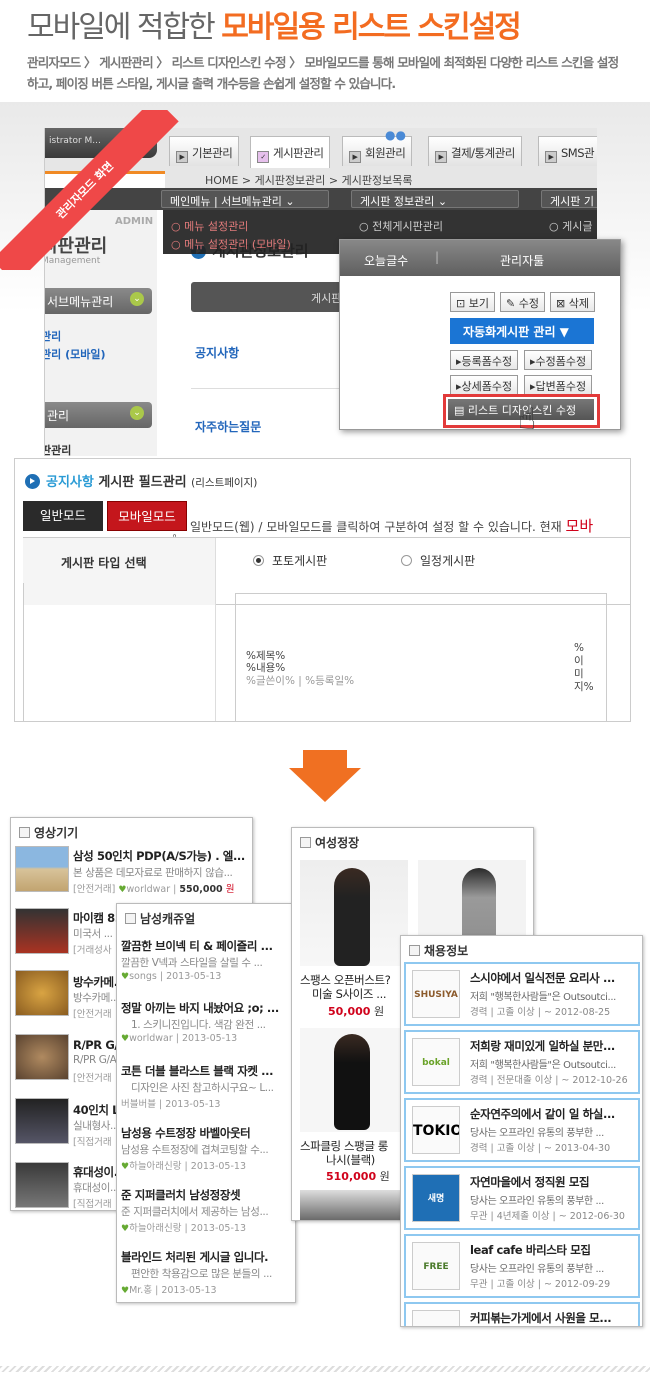  What do you see at coordinates (475, 151) in the screenshot?
I see `tab-payment: ▶ 결제/통계관리` at bounding box center [475, 151].